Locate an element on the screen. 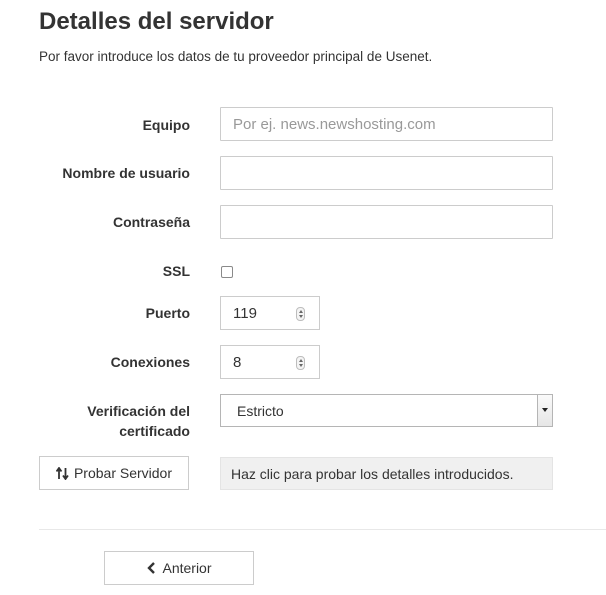 The image size is (606, 595). page-title: Detalles del servidor is located at coordinates (156, 21).